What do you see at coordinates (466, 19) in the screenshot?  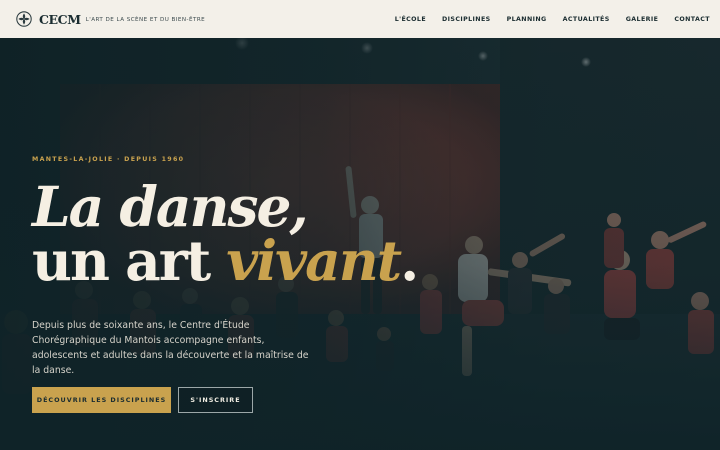 I see `nav-link-disciplines: DISCIPLINES` at bounding box center [466, 19].